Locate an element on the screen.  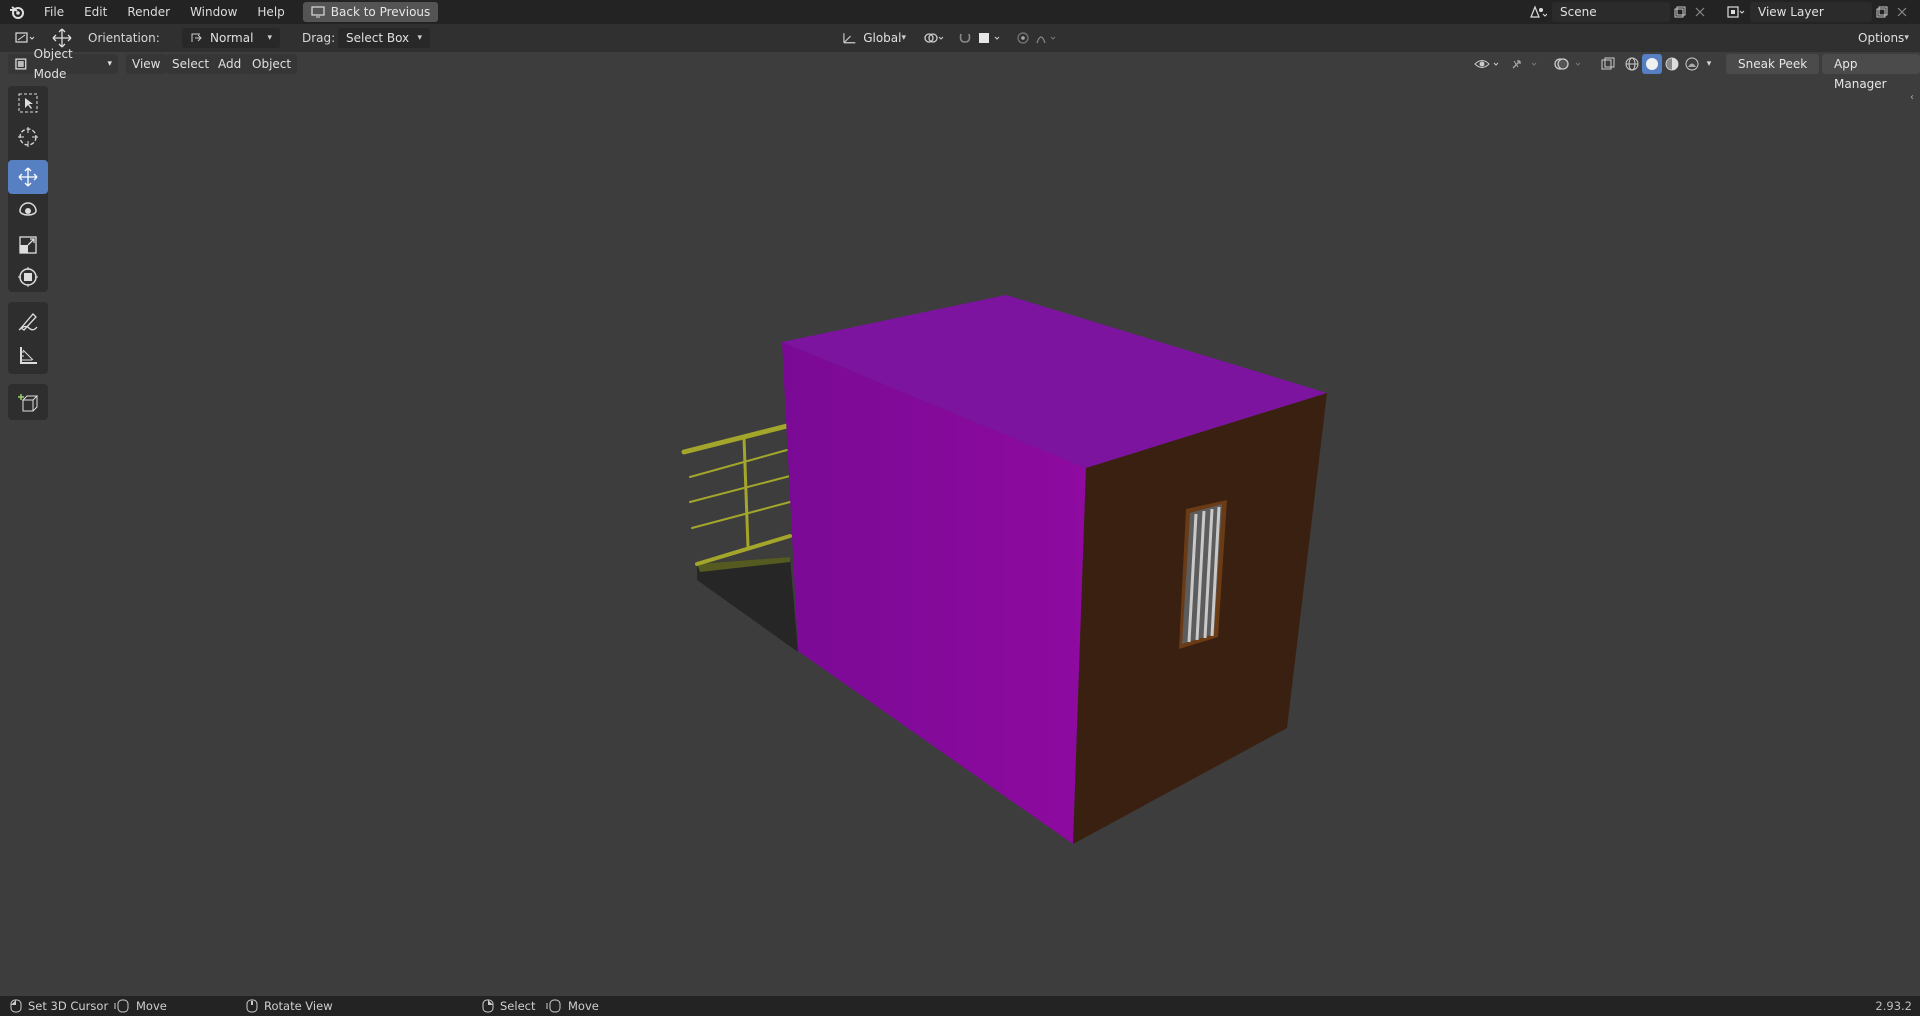
menu-window: Window is located at coordinates (213, 12).